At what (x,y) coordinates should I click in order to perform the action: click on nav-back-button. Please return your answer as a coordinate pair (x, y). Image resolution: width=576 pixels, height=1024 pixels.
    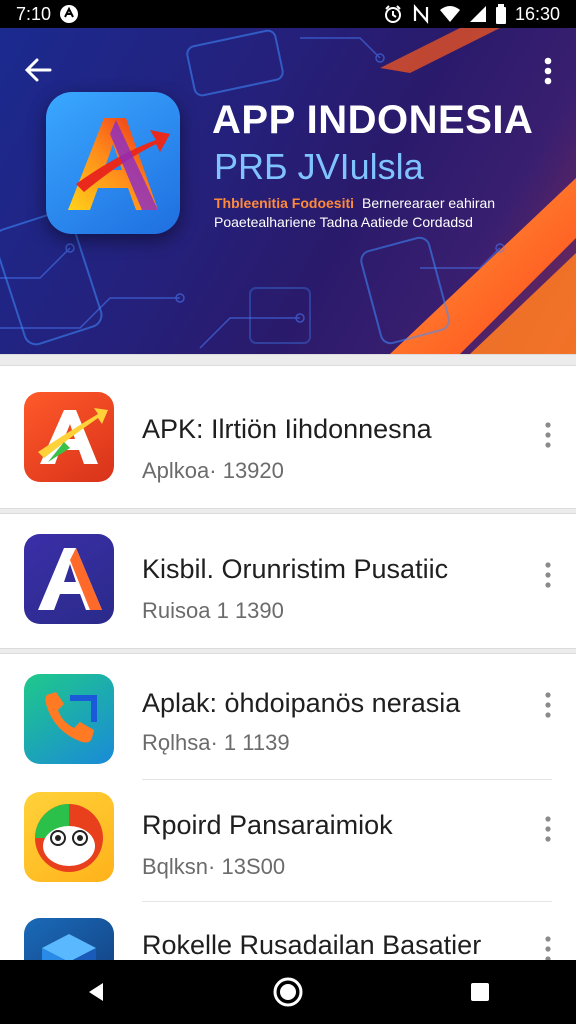
    Looking at the image, I should click on (96, 992).